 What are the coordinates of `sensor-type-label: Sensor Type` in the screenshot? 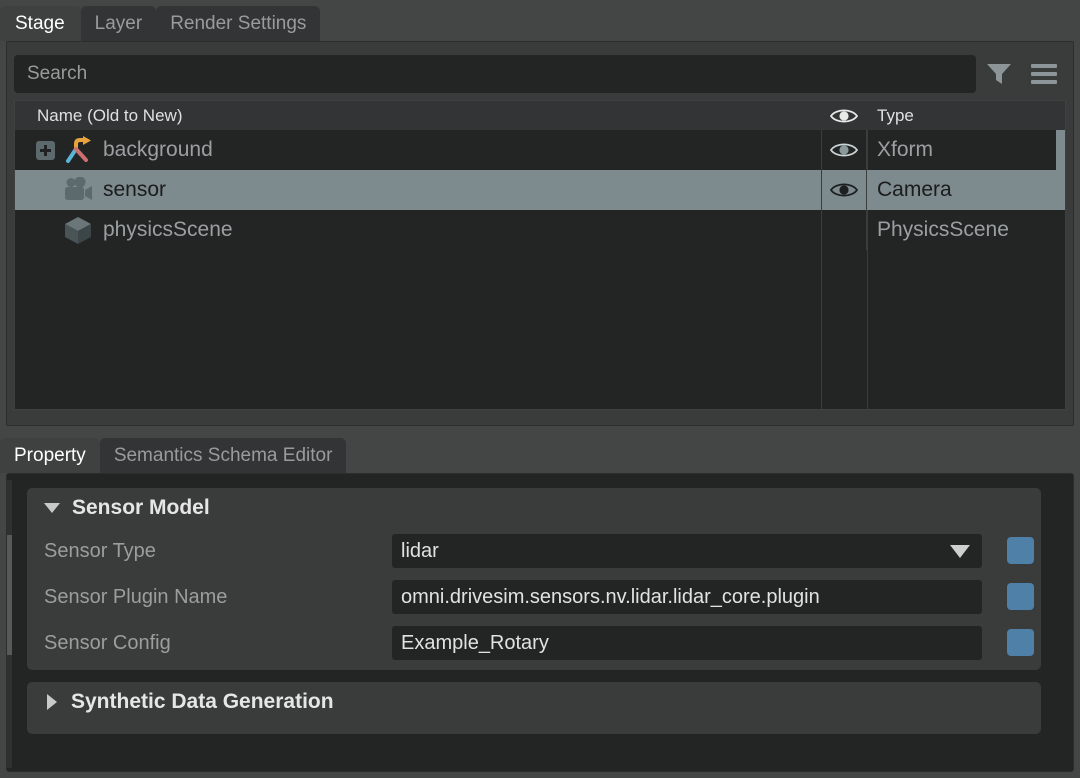 It's located at (100, 550).